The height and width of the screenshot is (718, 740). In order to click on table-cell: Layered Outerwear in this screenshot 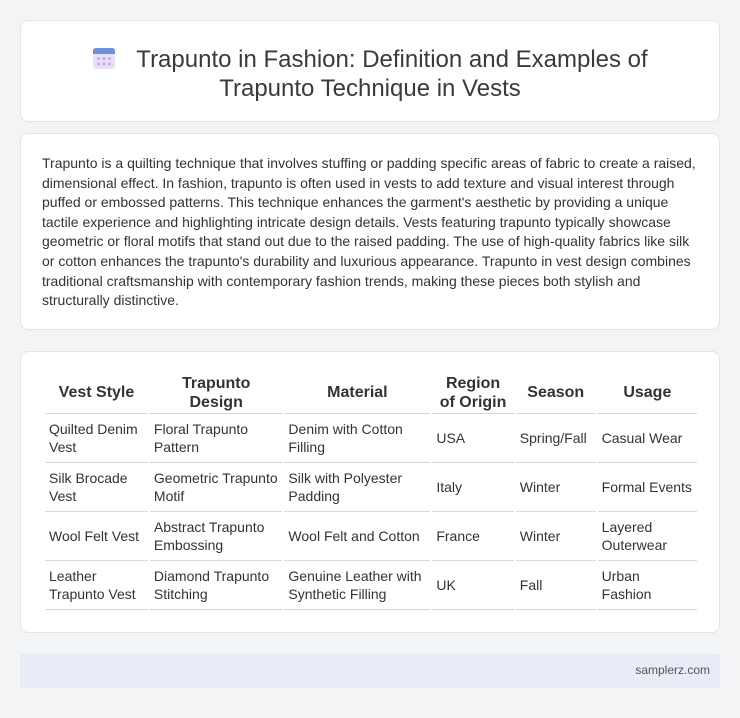, I will do `click(647, 536)`.